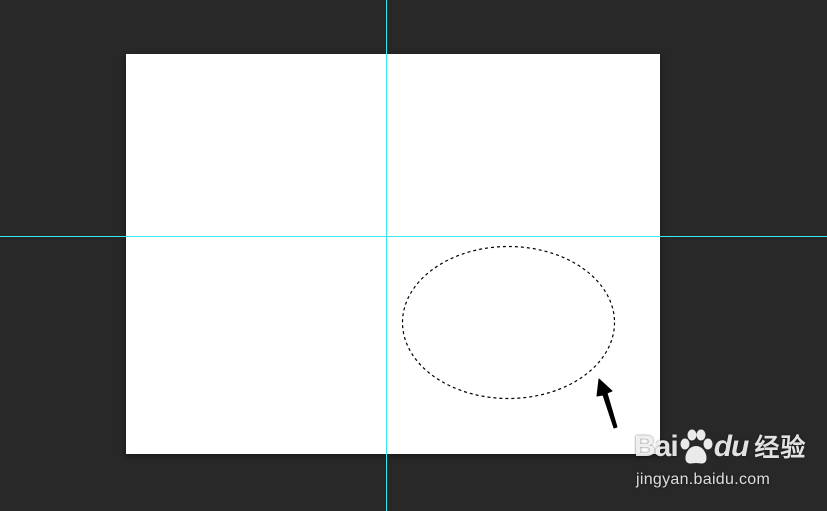 This screenshot has height=511, width=827. I want to click on watermark-url: jingyan.baidu.com, so click(703, 479).